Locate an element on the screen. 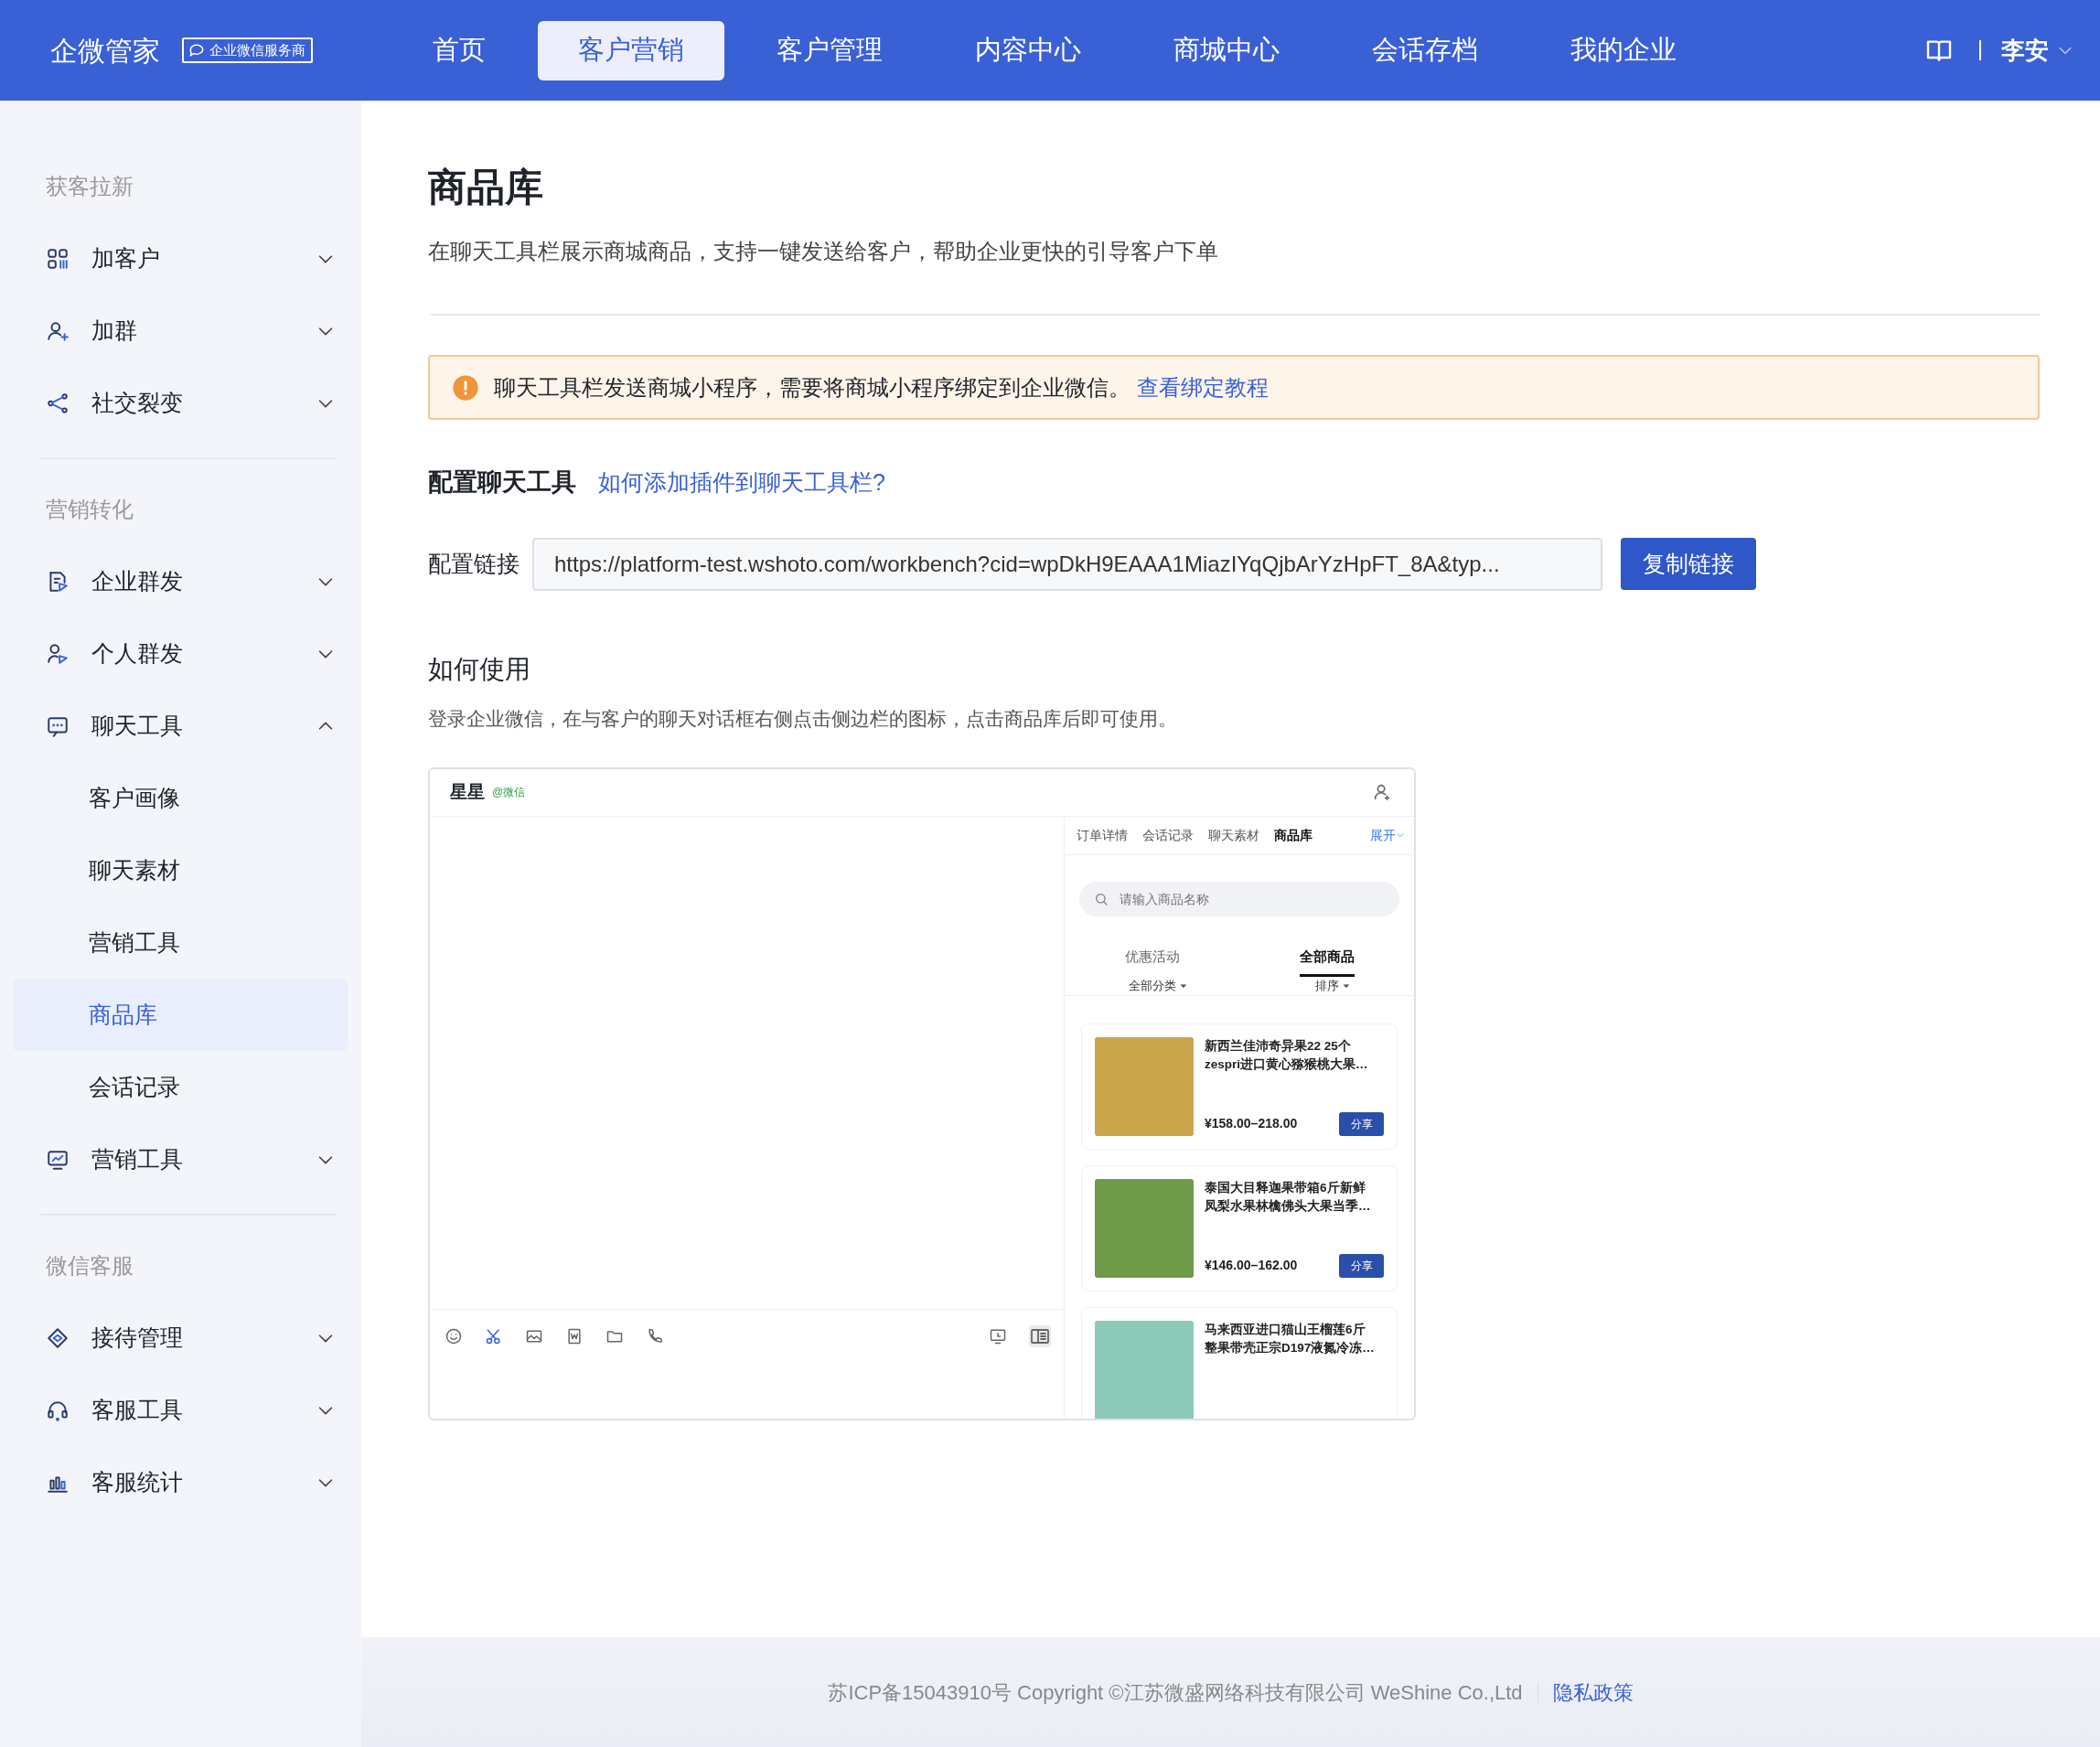 This screenshot has width=2100, height=1747. user-menu: 李安 is located at coordinates (2037, 50).